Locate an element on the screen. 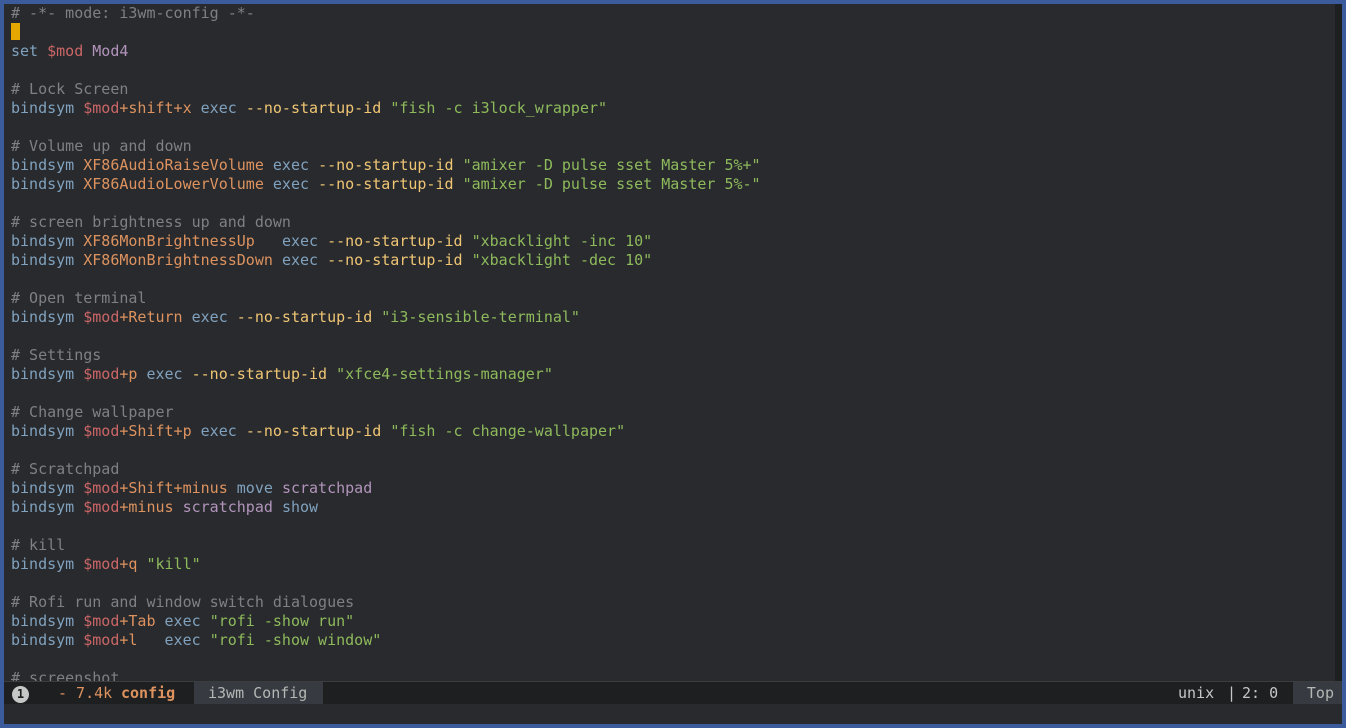 Image resolution: width=1346 pixels, height=728 pixels. code-line: # Rofi run and window switch dialogues is located at coordinates (182, 602).